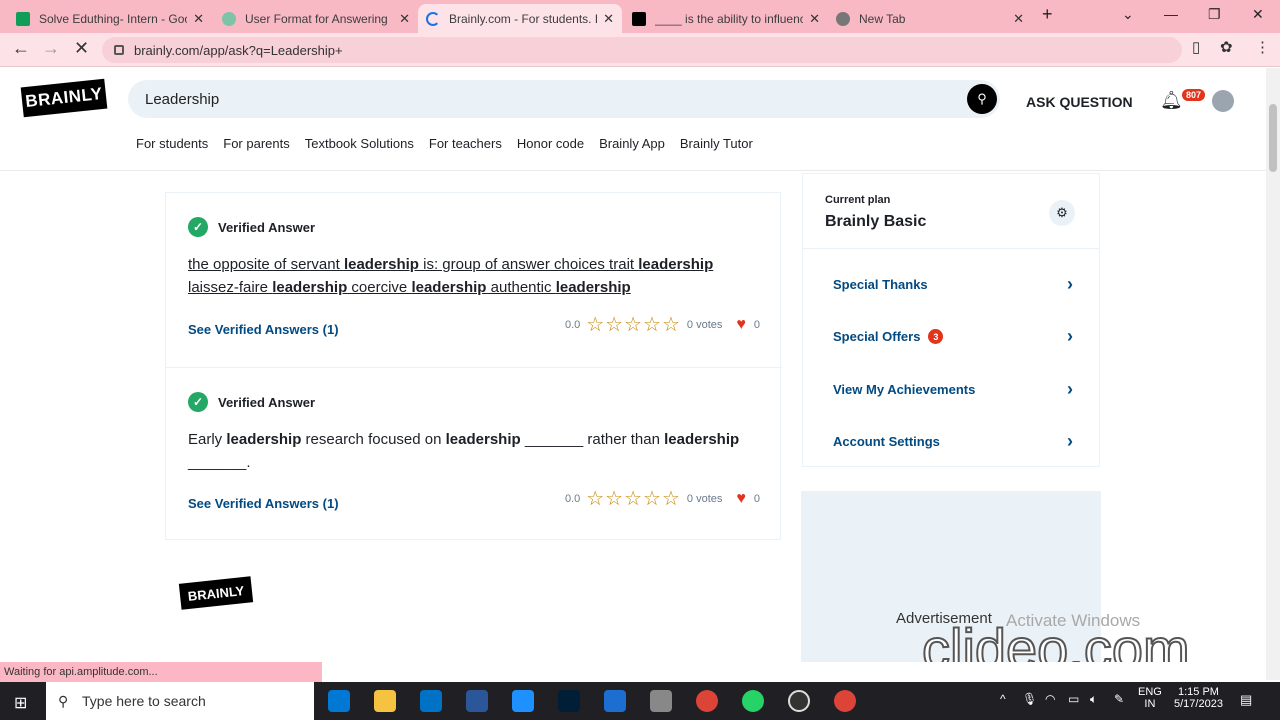  What do you see at coordinates (753, 701) in the screenshot?
I see `whatsapp-icon` at bounding box center [753, 701].